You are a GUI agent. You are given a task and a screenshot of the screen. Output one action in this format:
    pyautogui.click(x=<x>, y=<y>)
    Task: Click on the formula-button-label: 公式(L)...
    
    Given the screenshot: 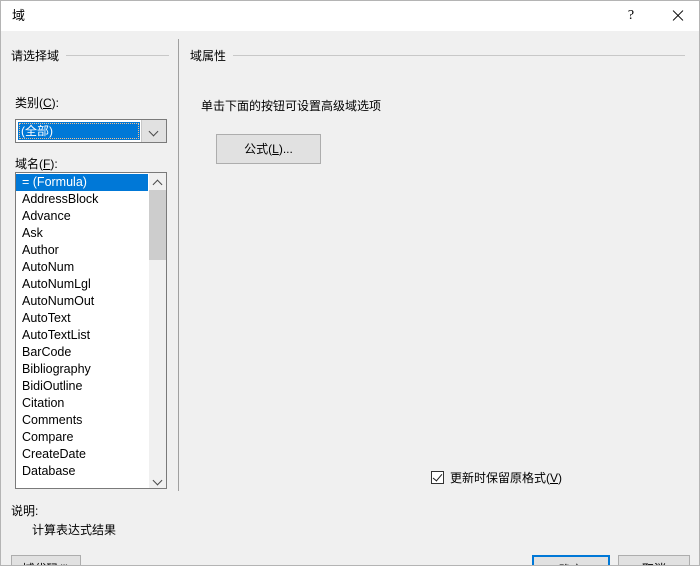 What is the action you would take?
    pyautogui.click(x=268, y=149)
    